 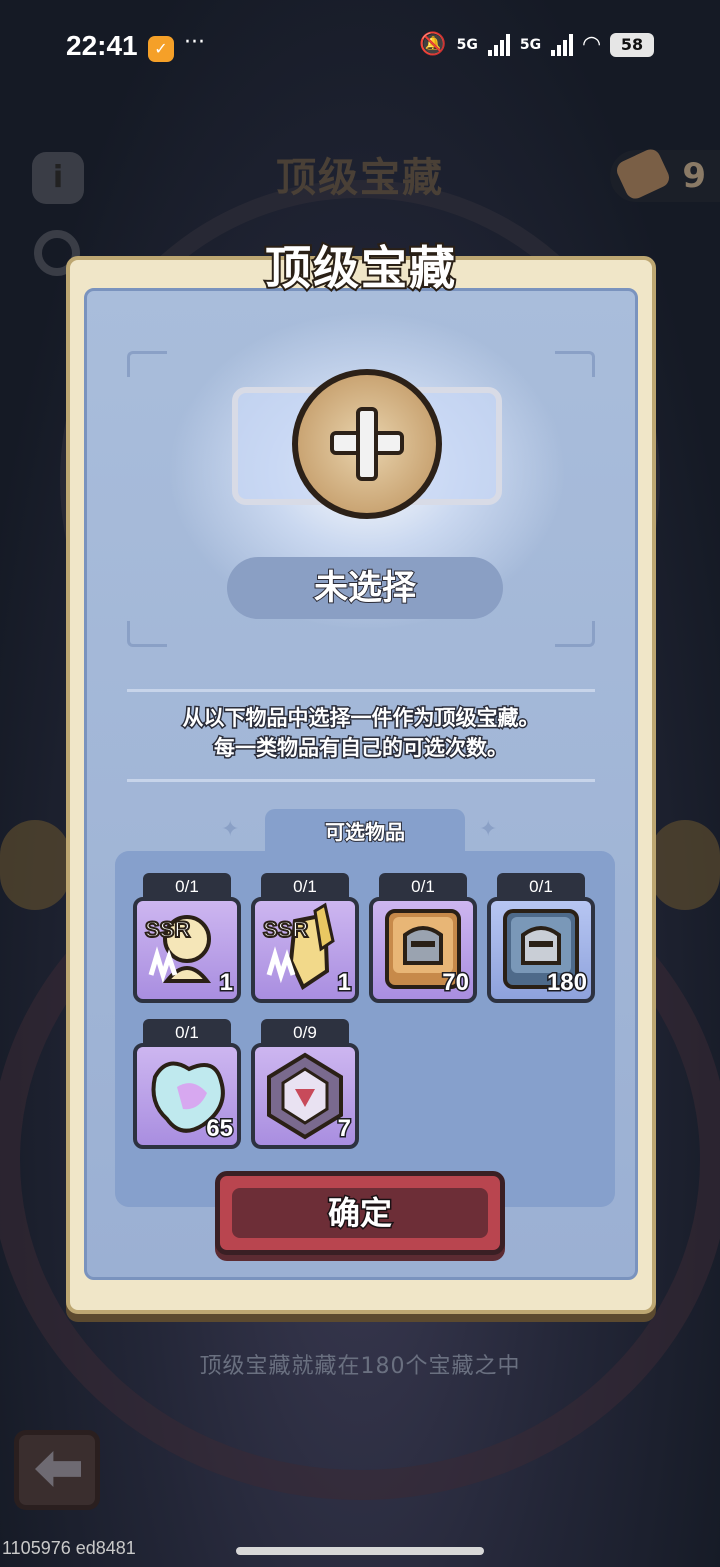 I want to click on tab-selectable-items: 可选物品, so click(x=365, y=832).